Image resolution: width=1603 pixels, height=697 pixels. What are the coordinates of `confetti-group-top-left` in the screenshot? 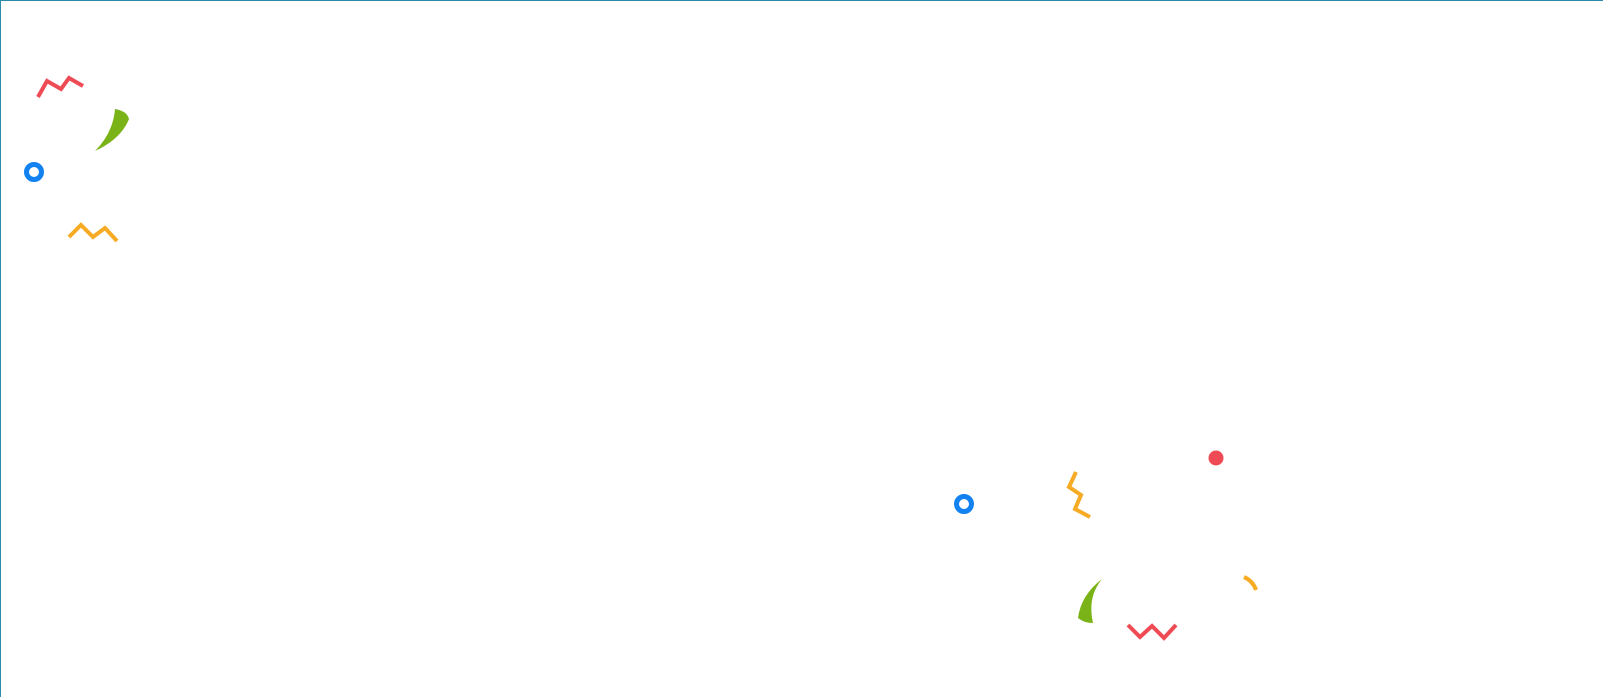 It's located at (76, 159).